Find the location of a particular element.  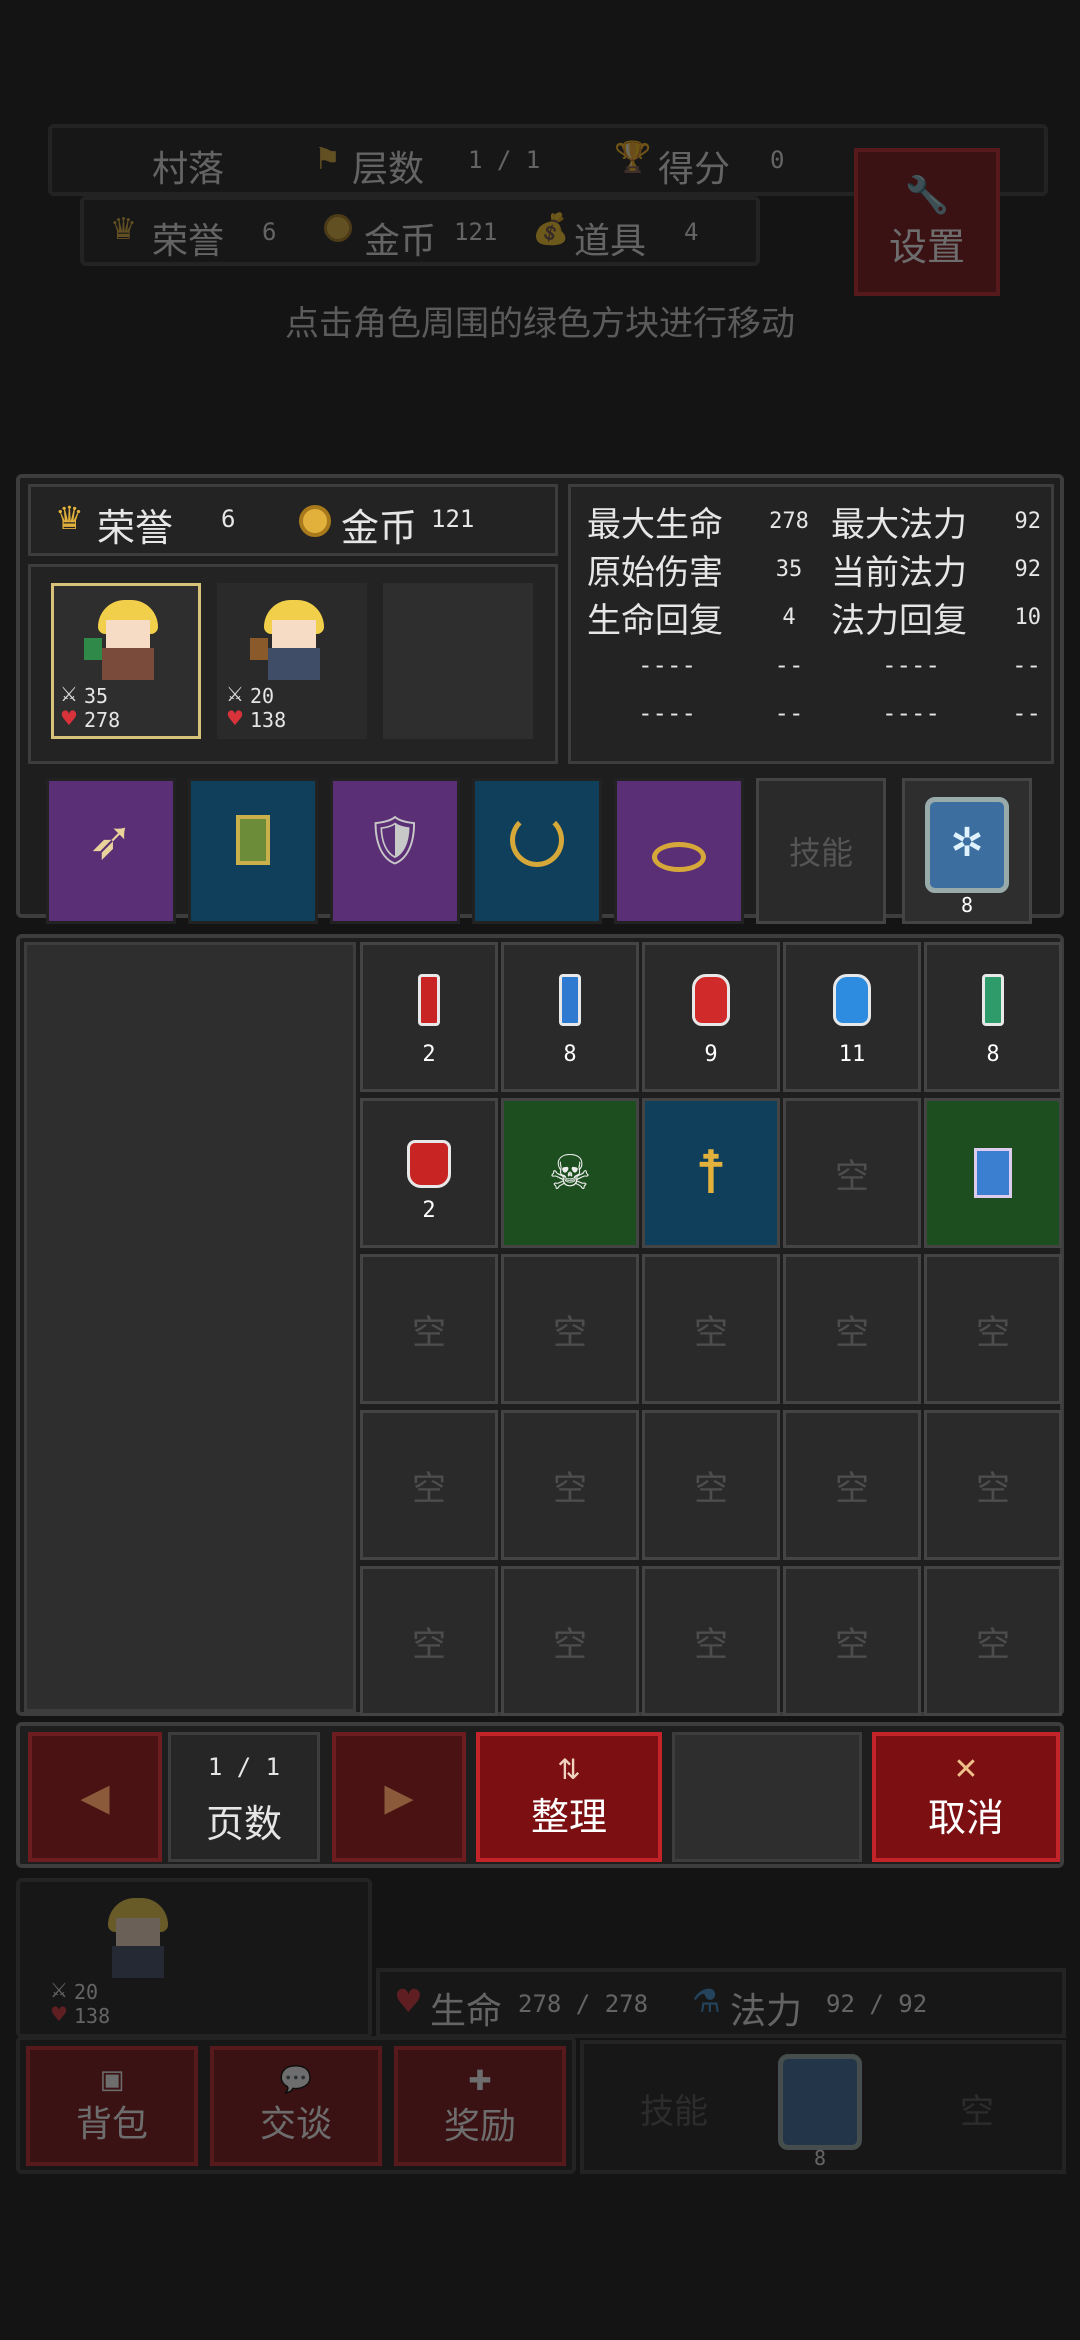

inv-slot-red-potion-large: 9 is located at coordinates (711, 1017).